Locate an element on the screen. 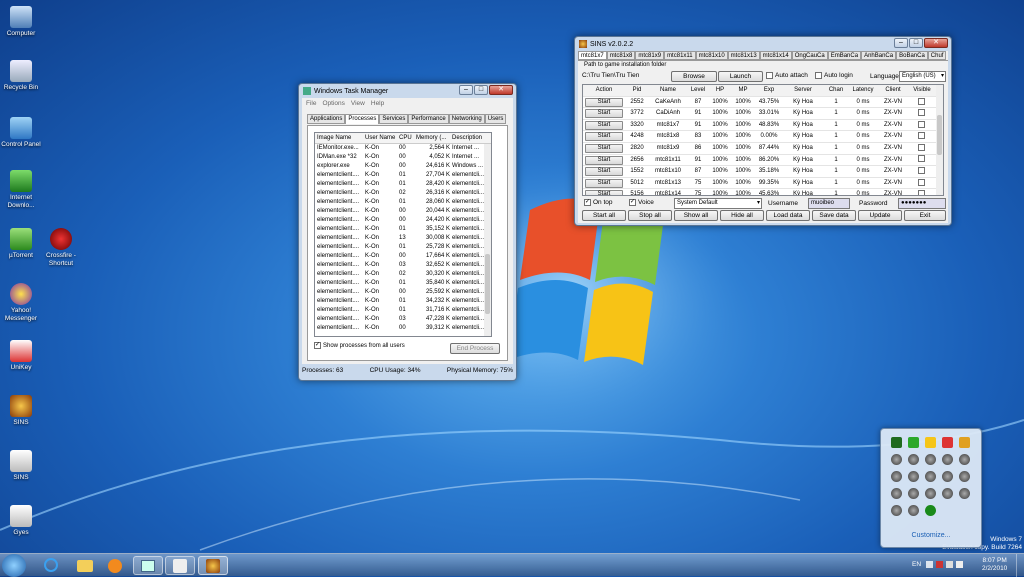 This screenshot has height=577, width=1024. auto-attach-checkbox: Auto attach is located at coordinates (787, 75).